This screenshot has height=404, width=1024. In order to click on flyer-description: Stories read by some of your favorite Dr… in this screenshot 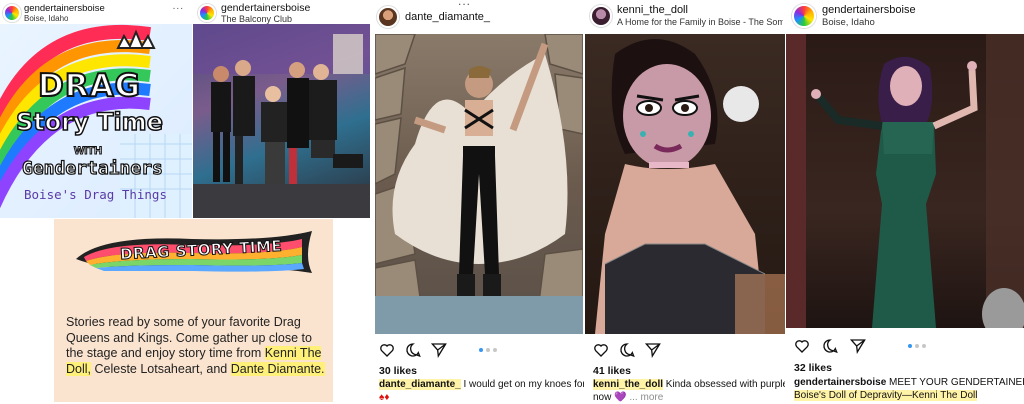, I will do `click(197, 346)`.